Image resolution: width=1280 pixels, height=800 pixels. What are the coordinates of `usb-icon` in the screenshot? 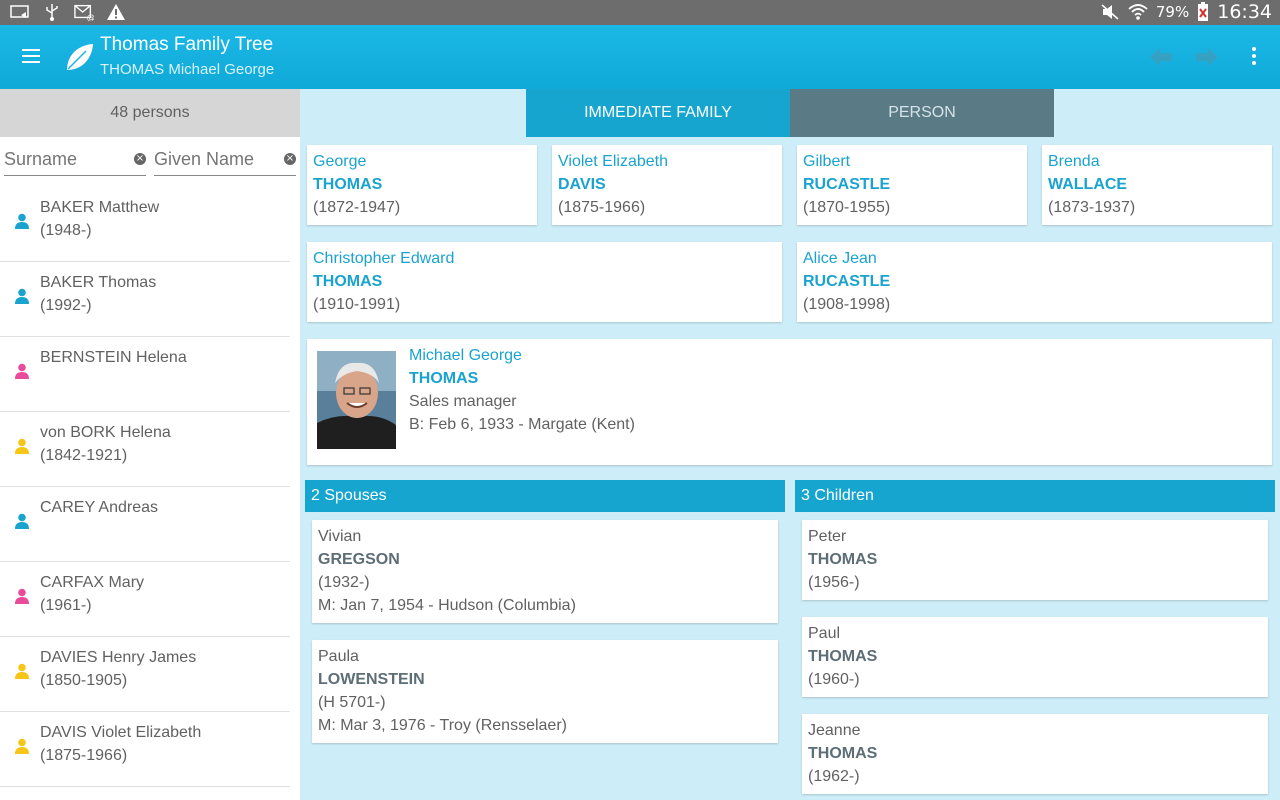 It's located at (52, 12).